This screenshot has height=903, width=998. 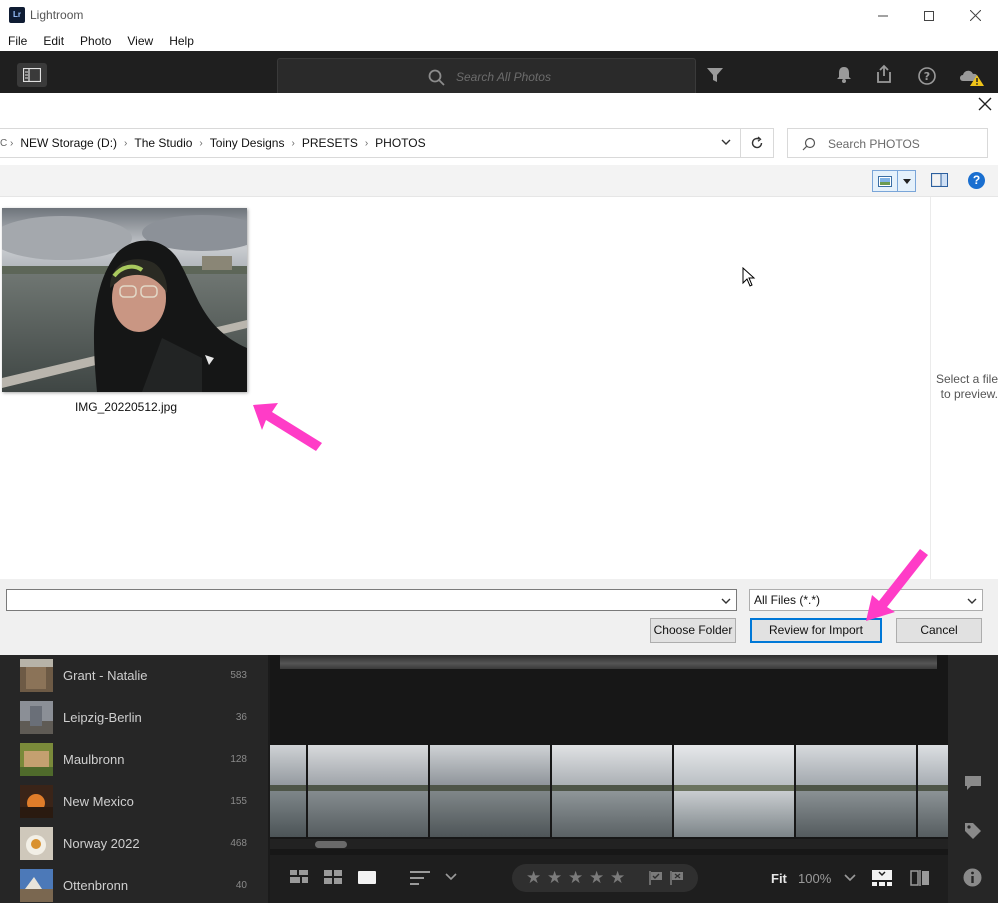 What do you see at coordinates (400, 143) in the screenshot?
I see `breadcrumb-photos: PHOTOS` at bounding box center [400, 143].